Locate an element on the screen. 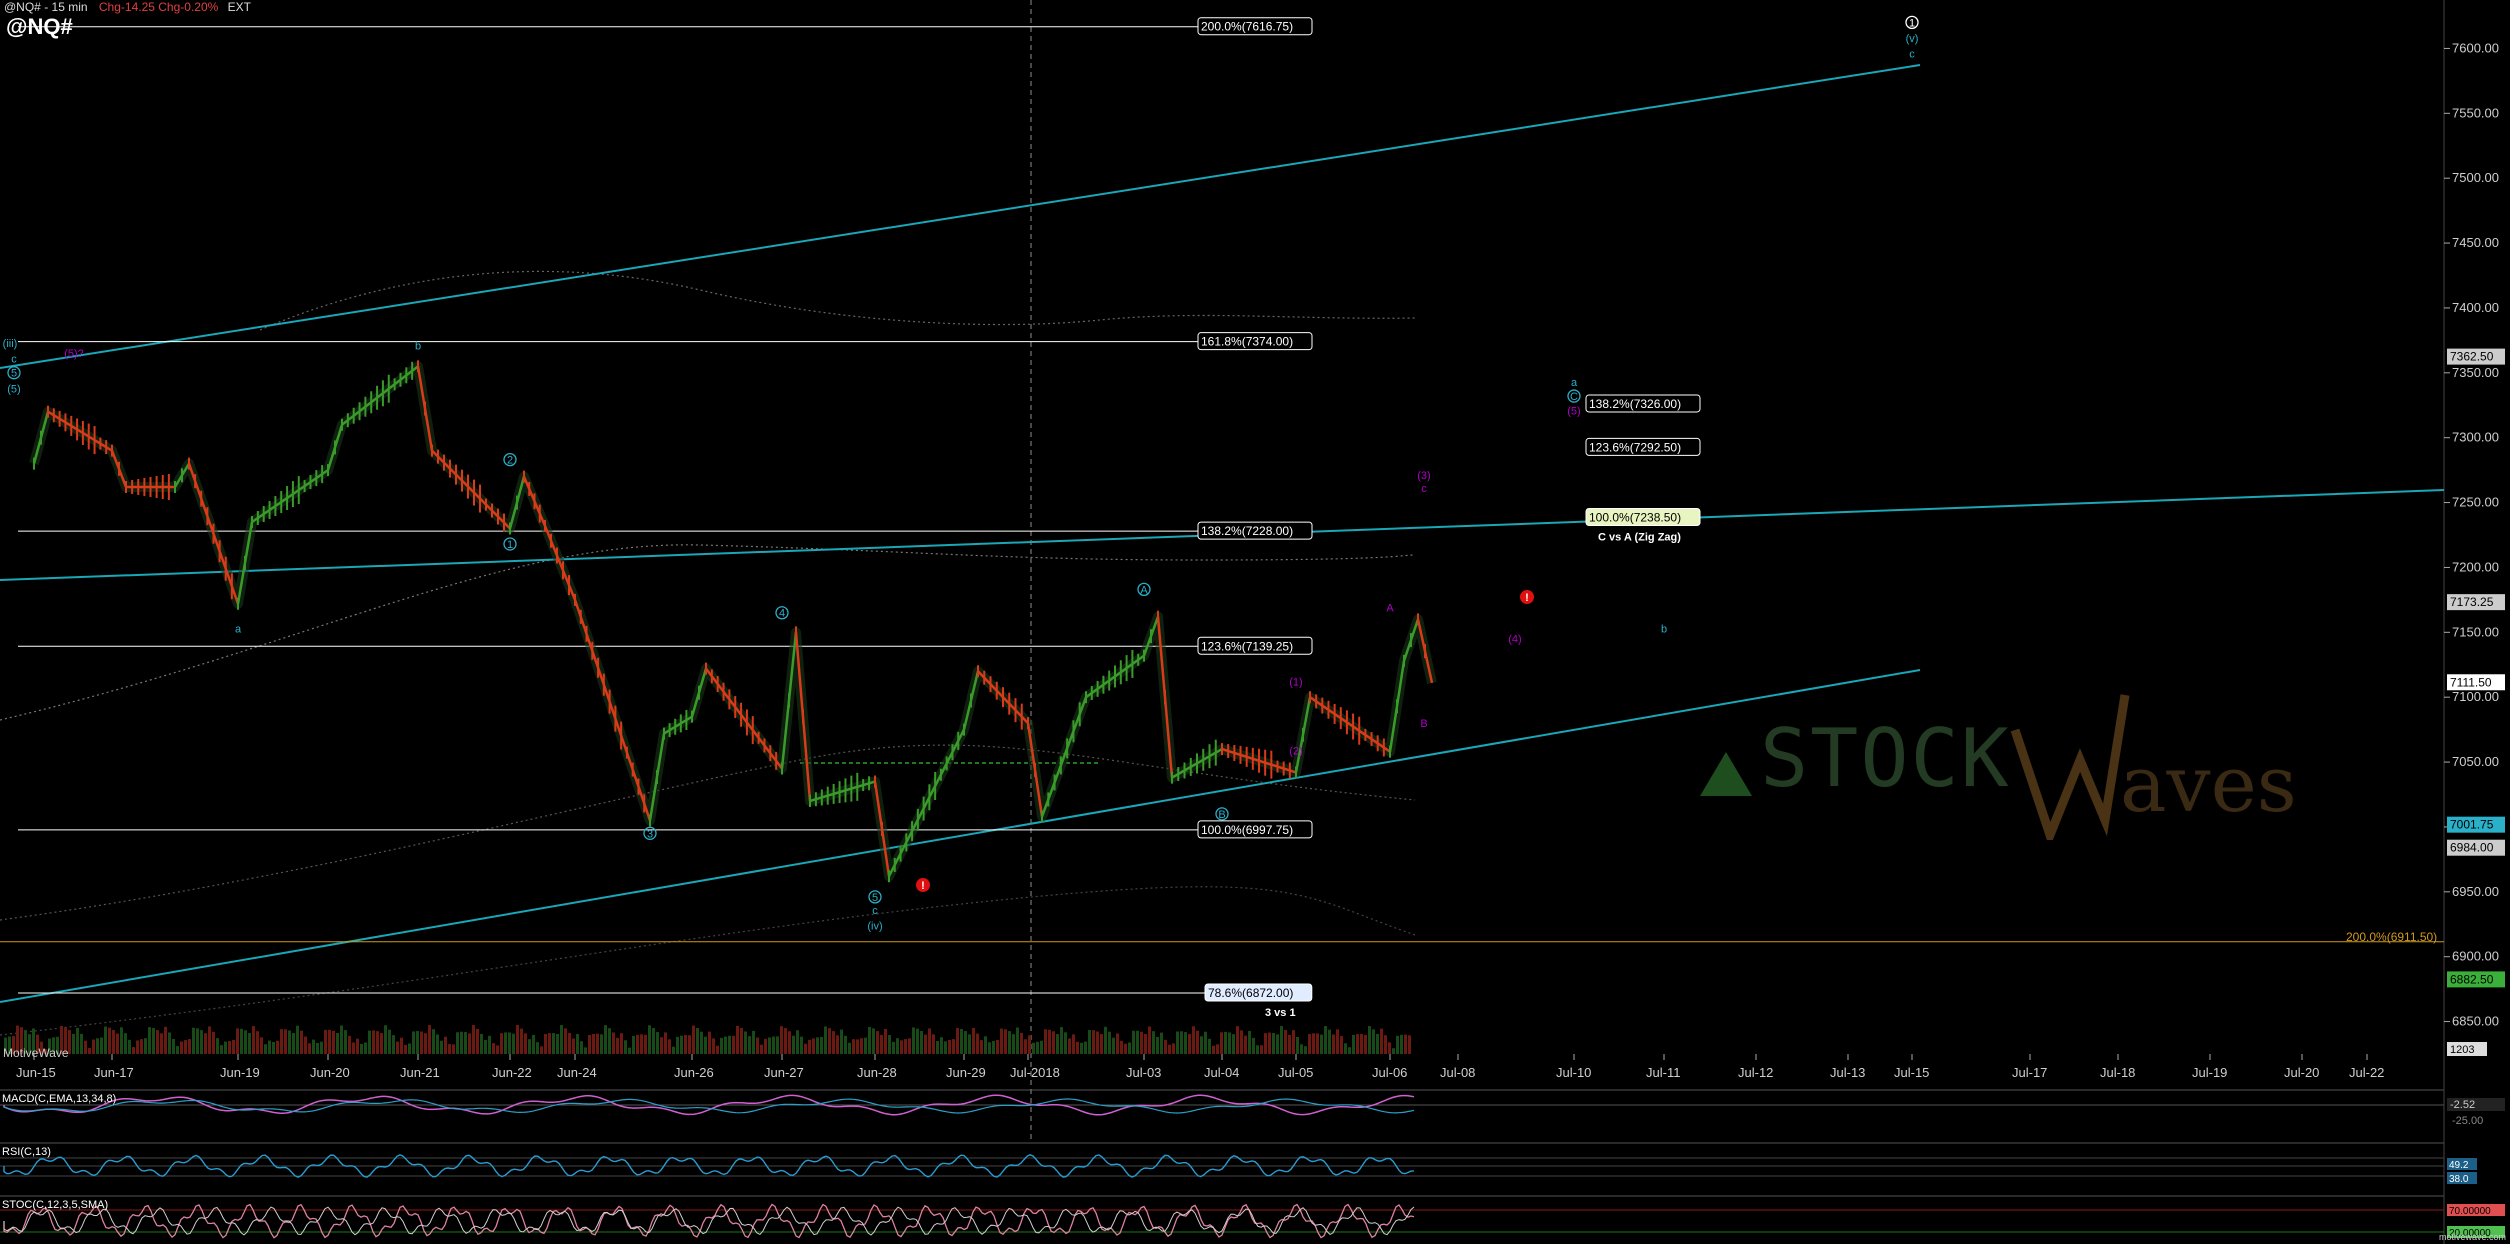 The image size is (2510, 1244). watermark-w-icon is located at coordinates (2070, 767).